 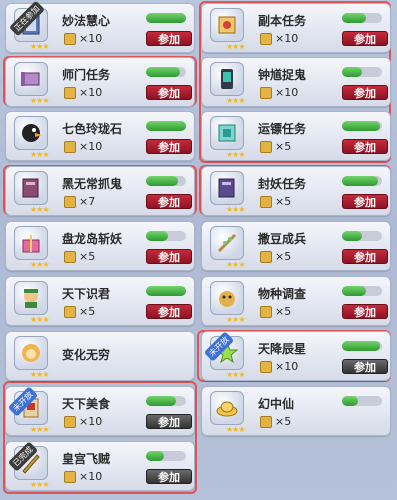 I want to click on activity-card: 已完成 ★★★ 皇宫飞贼 ×10 参加, so click(x=100, y=466).